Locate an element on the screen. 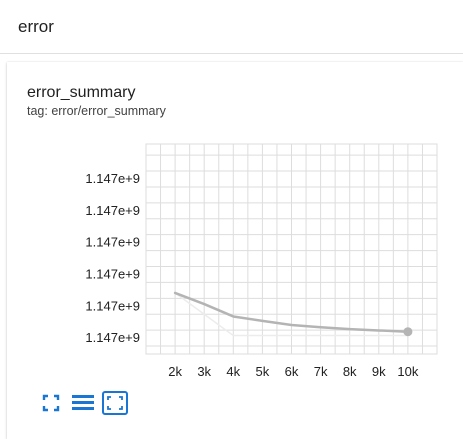  fit-domain-icon is located at coordinates (115, 403).